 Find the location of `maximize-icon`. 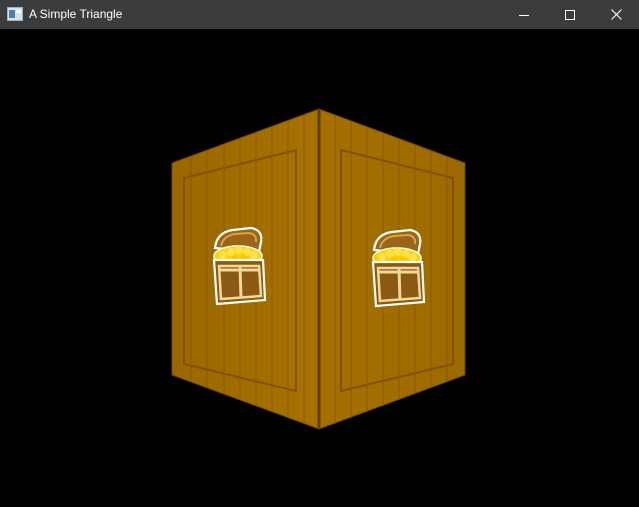

maximize-icon is located at coordinates (570, 14).